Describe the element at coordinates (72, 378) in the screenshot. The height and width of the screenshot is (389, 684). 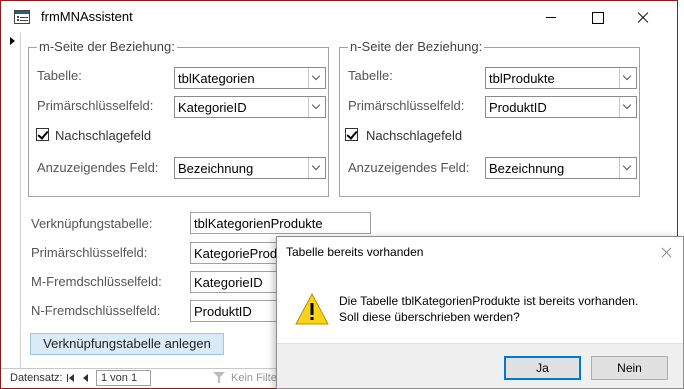
I see `first-record-icon` at that location.